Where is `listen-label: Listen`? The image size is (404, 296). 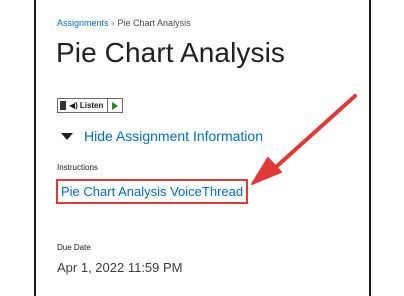 listen-label: Listen is located at coordinates (91, 105).